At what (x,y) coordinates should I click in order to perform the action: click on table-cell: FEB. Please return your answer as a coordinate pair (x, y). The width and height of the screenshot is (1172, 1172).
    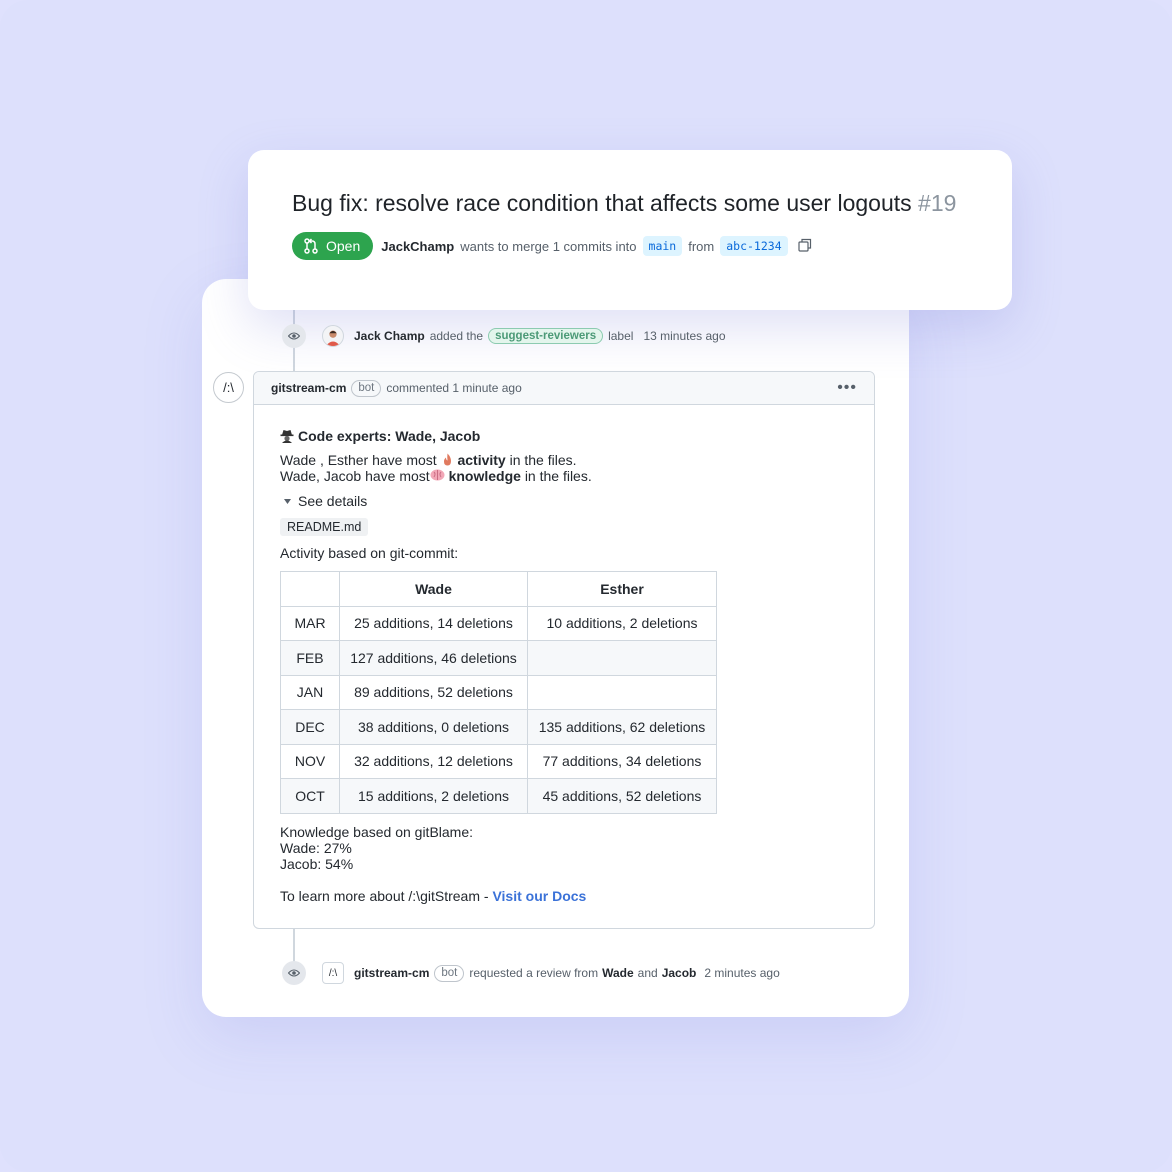
    Looking at the image, I should click on (310, 658).